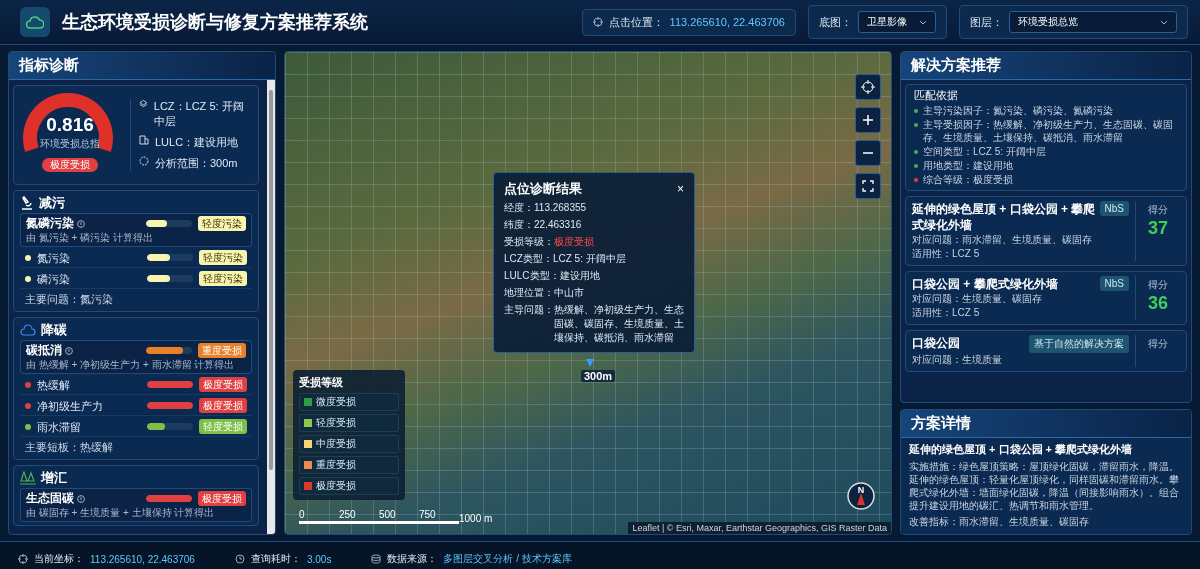 This screenshot has width=1200, height=569. Describe the element at coordinates (897, 22) in the screenshot. I see `basemap-select: 卫星影像` at that location.